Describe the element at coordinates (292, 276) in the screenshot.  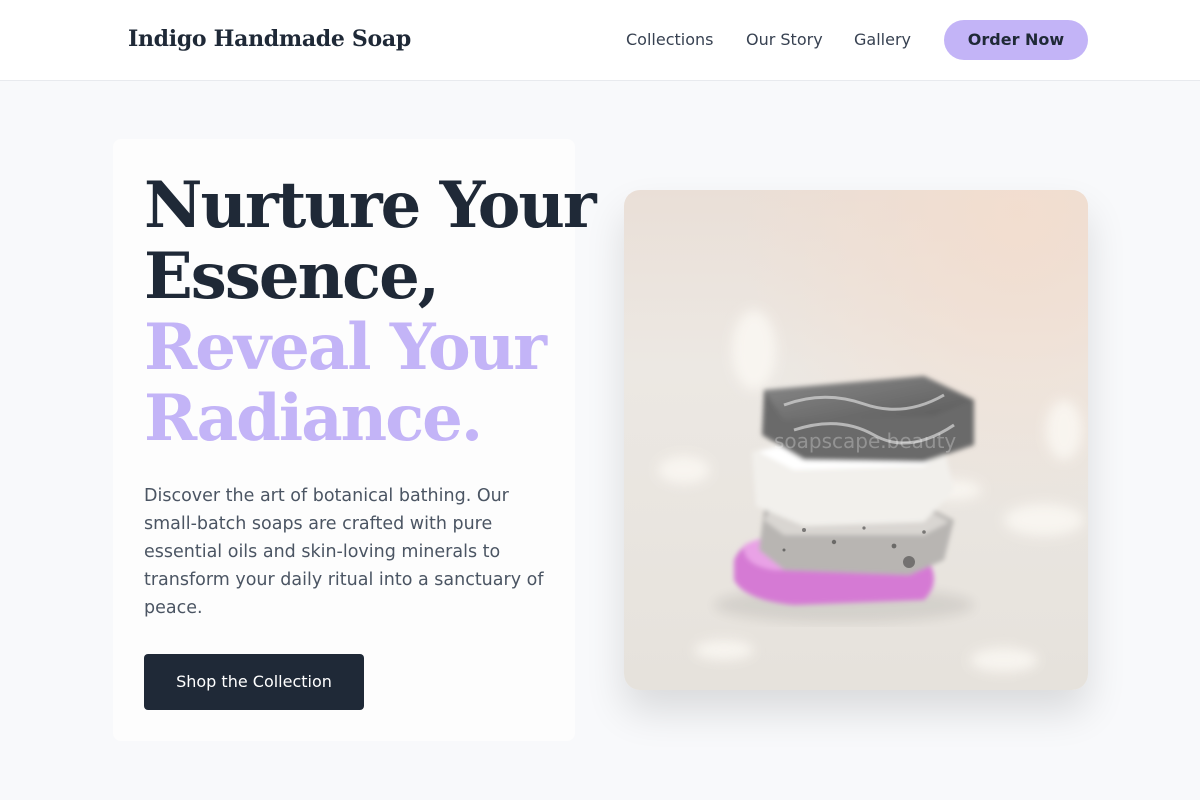
I see `headline-line-2: Essence,` at that location.